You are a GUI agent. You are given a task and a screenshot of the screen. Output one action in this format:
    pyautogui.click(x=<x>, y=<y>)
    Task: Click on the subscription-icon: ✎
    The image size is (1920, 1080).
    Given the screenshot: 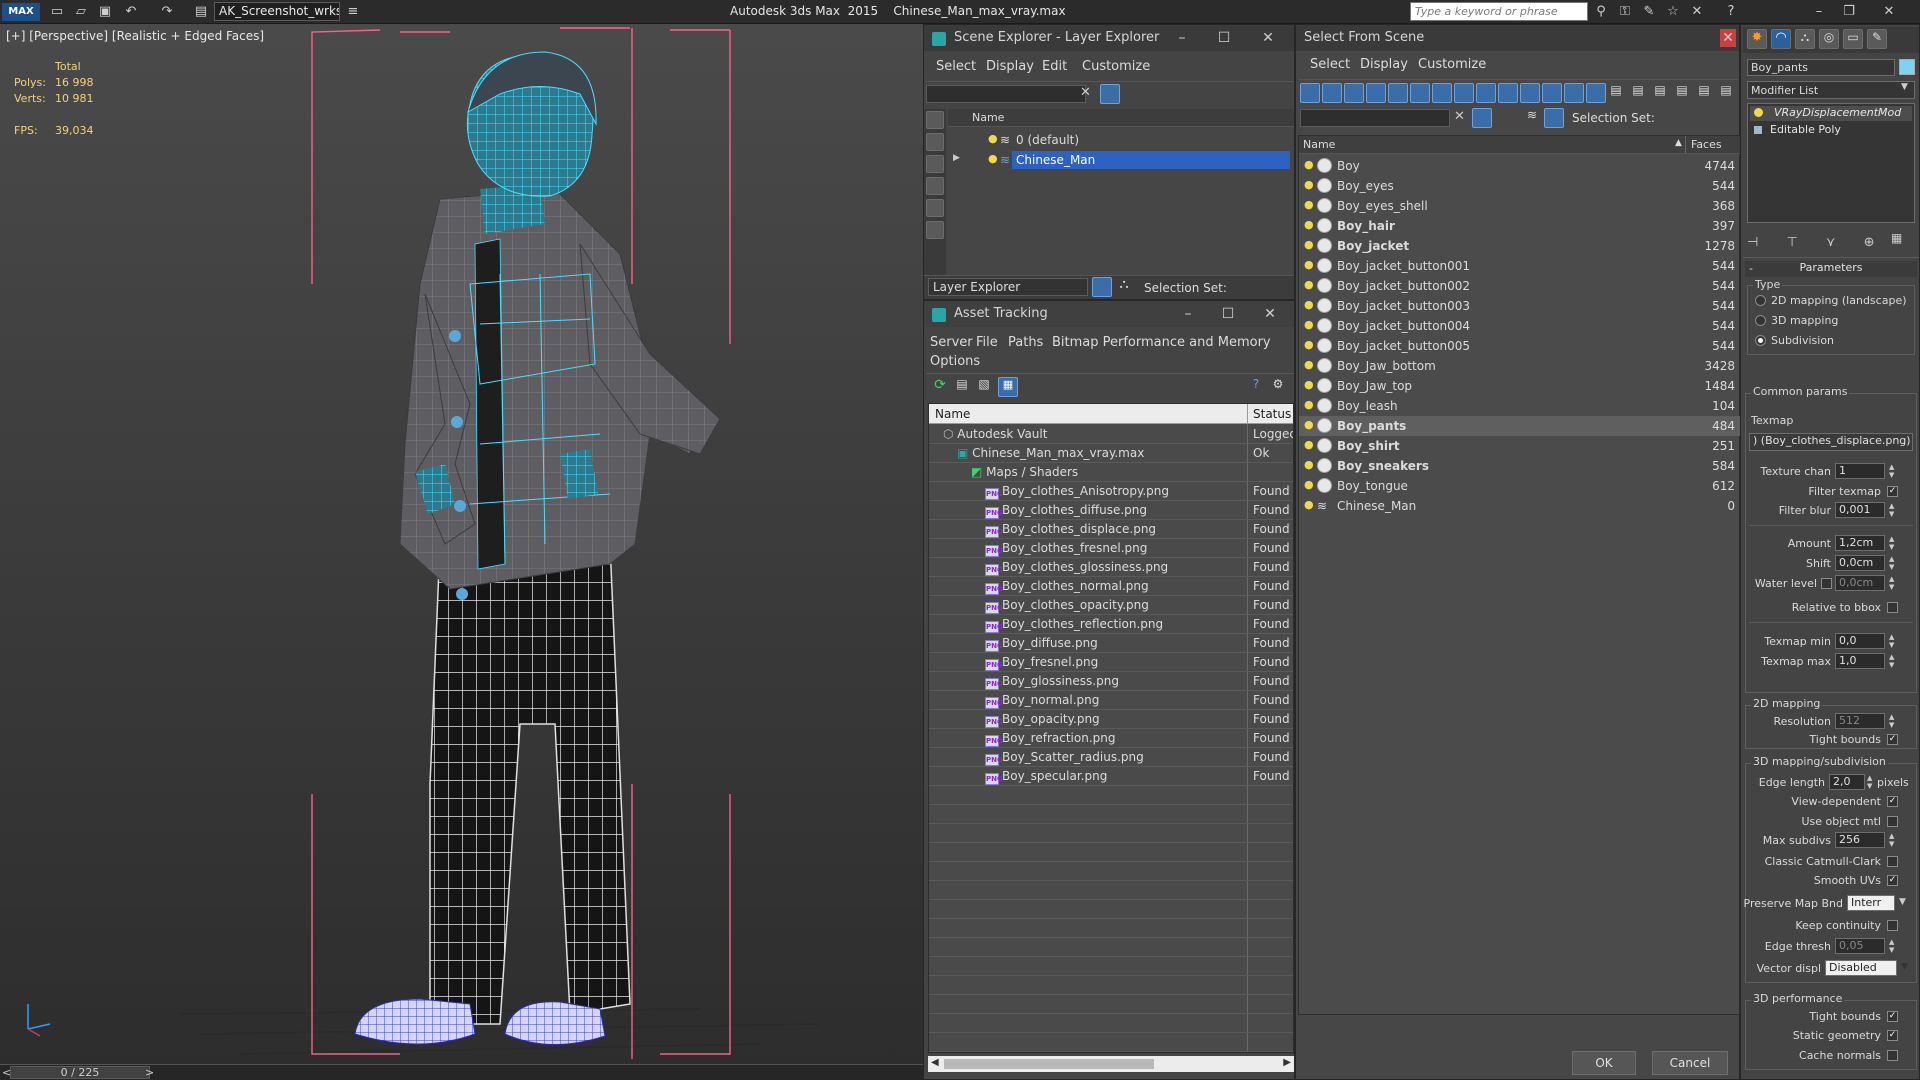 What is the action you would take?
    pyautogui.click(x=1649, y=12)
    